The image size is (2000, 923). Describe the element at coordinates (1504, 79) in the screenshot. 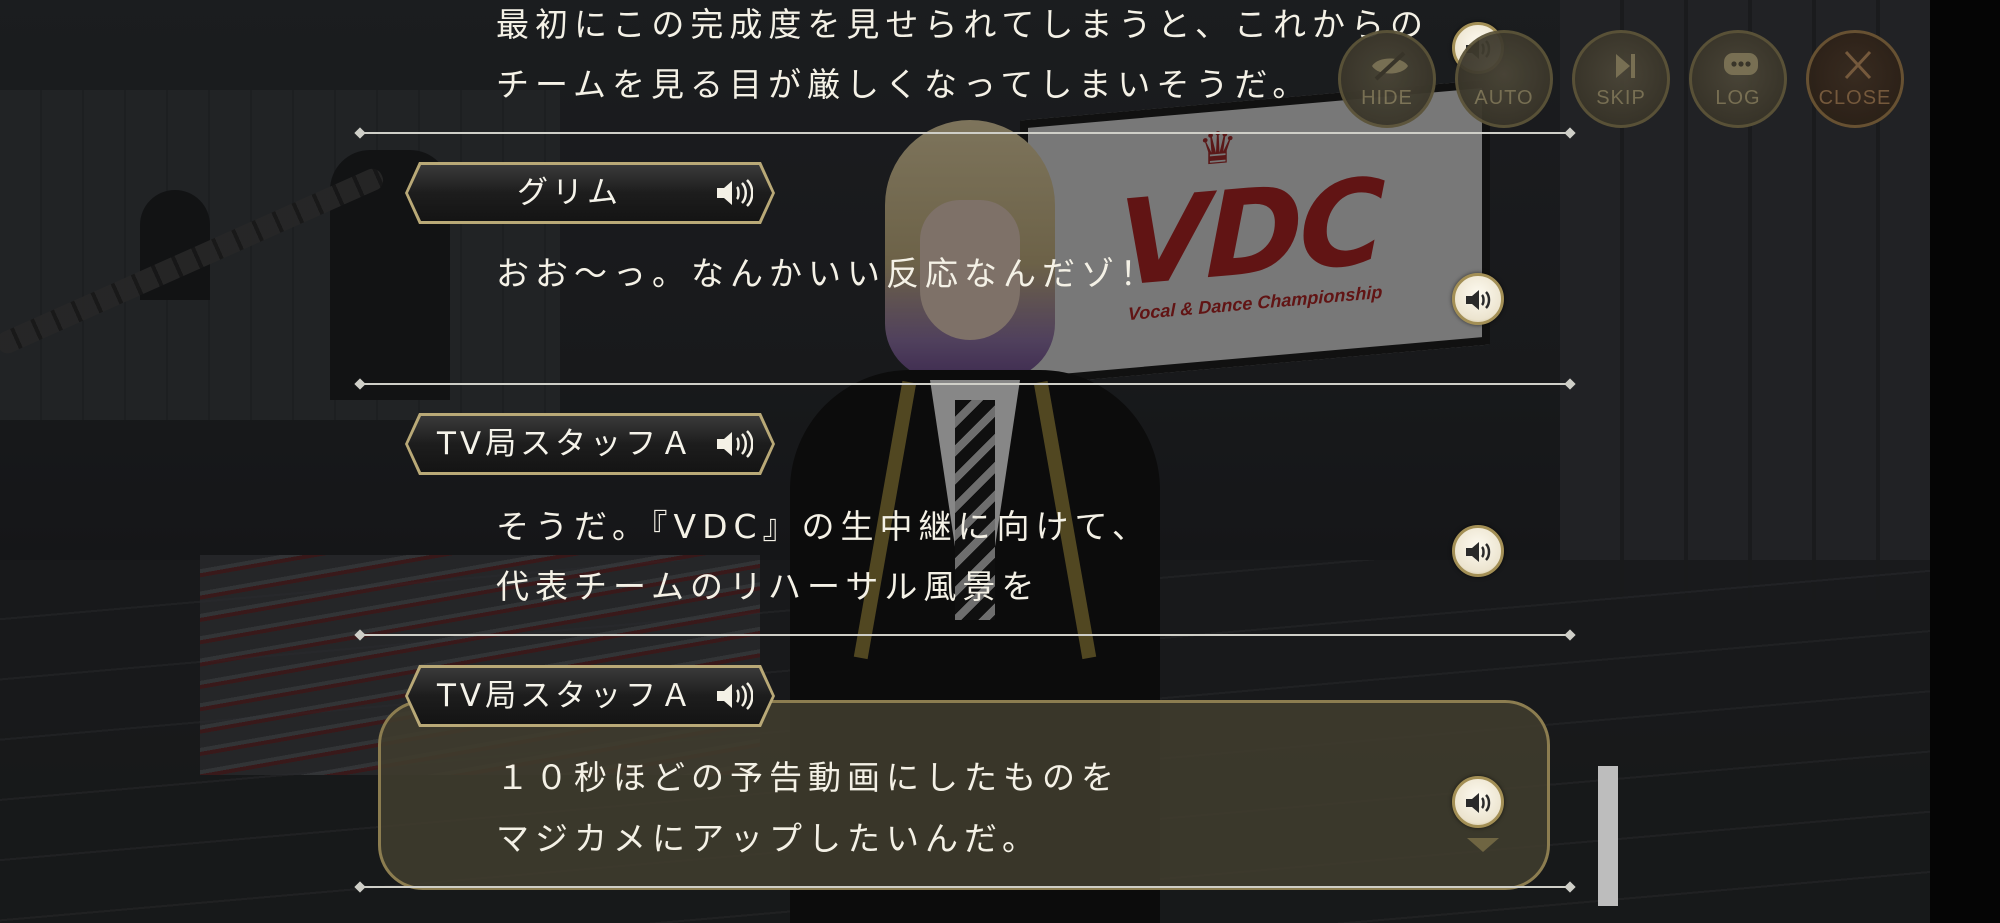

I see `auto-button: AUTO` at that location.